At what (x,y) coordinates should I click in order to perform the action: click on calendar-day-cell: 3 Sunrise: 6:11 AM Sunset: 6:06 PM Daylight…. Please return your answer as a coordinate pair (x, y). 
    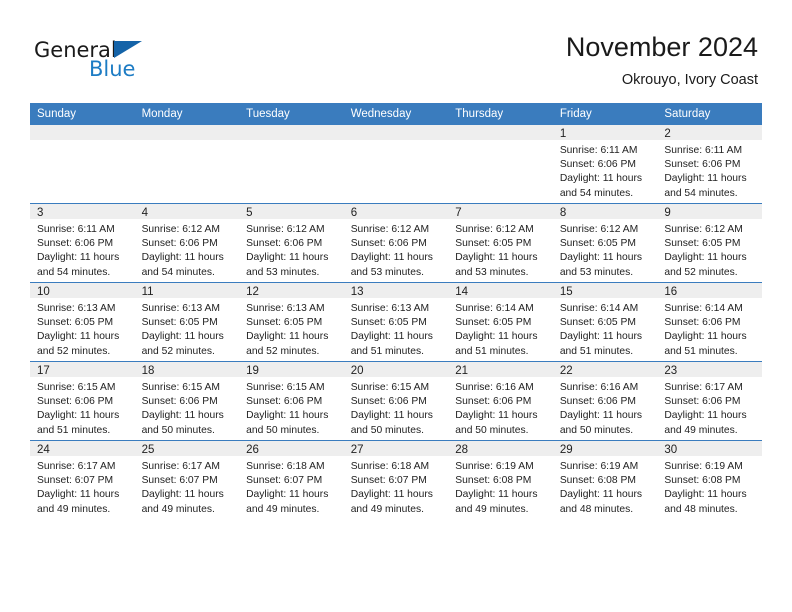
    Looking at the image, I should click on (82, 243).